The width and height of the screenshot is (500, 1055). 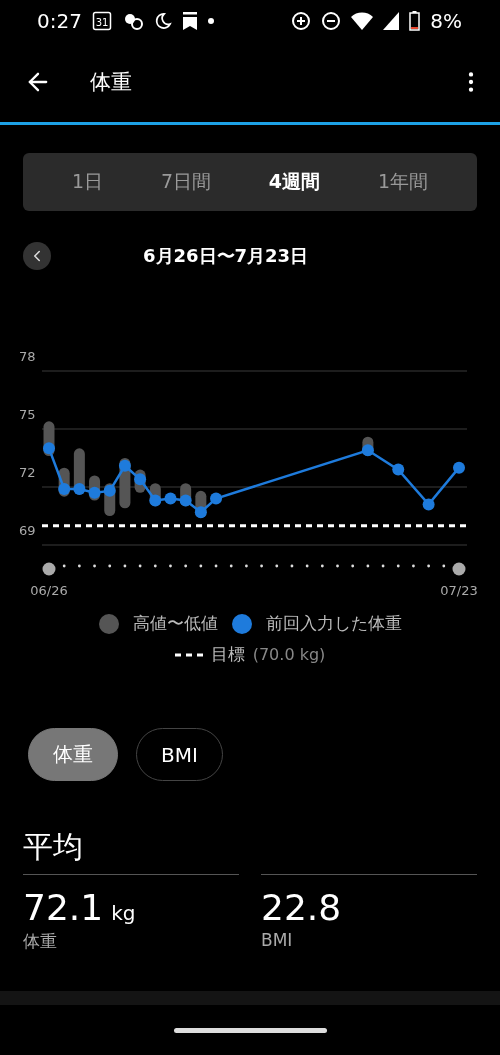 I want to click on axis-label: 69, so click(x=27, y=530).